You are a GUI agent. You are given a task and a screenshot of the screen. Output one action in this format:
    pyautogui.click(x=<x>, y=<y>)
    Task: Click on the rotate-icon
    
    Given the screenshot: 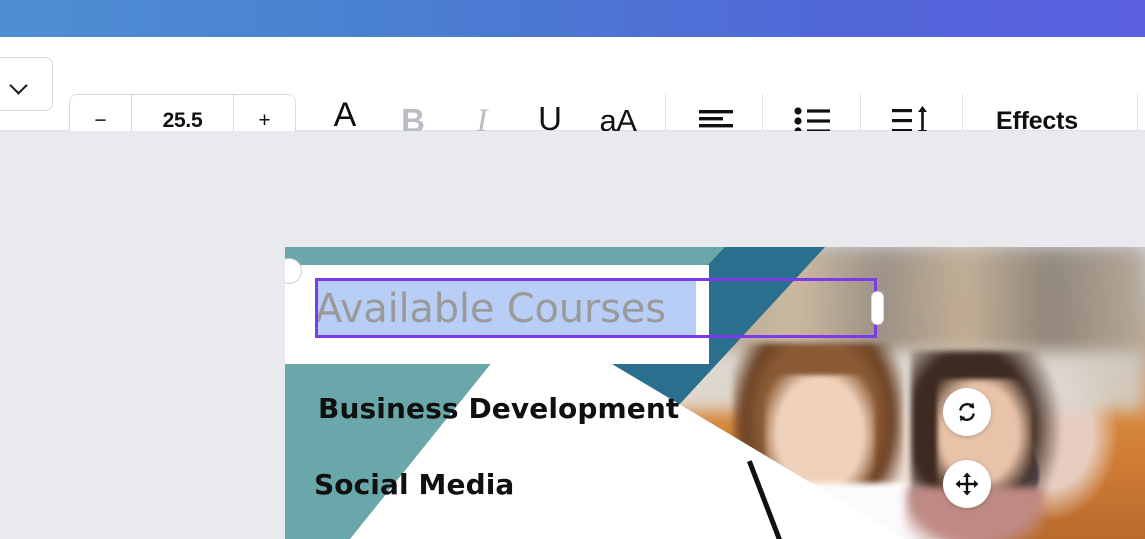 What is the action you would take?
    pyautogui.click(x=967, y=412)
    